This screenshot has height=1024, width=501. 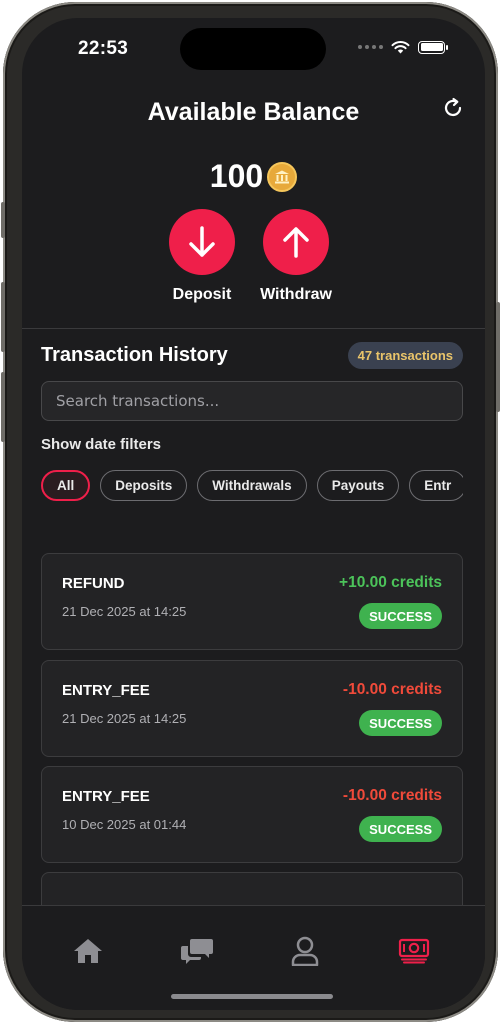 I want to click on divider, so click(x=253, y=328).